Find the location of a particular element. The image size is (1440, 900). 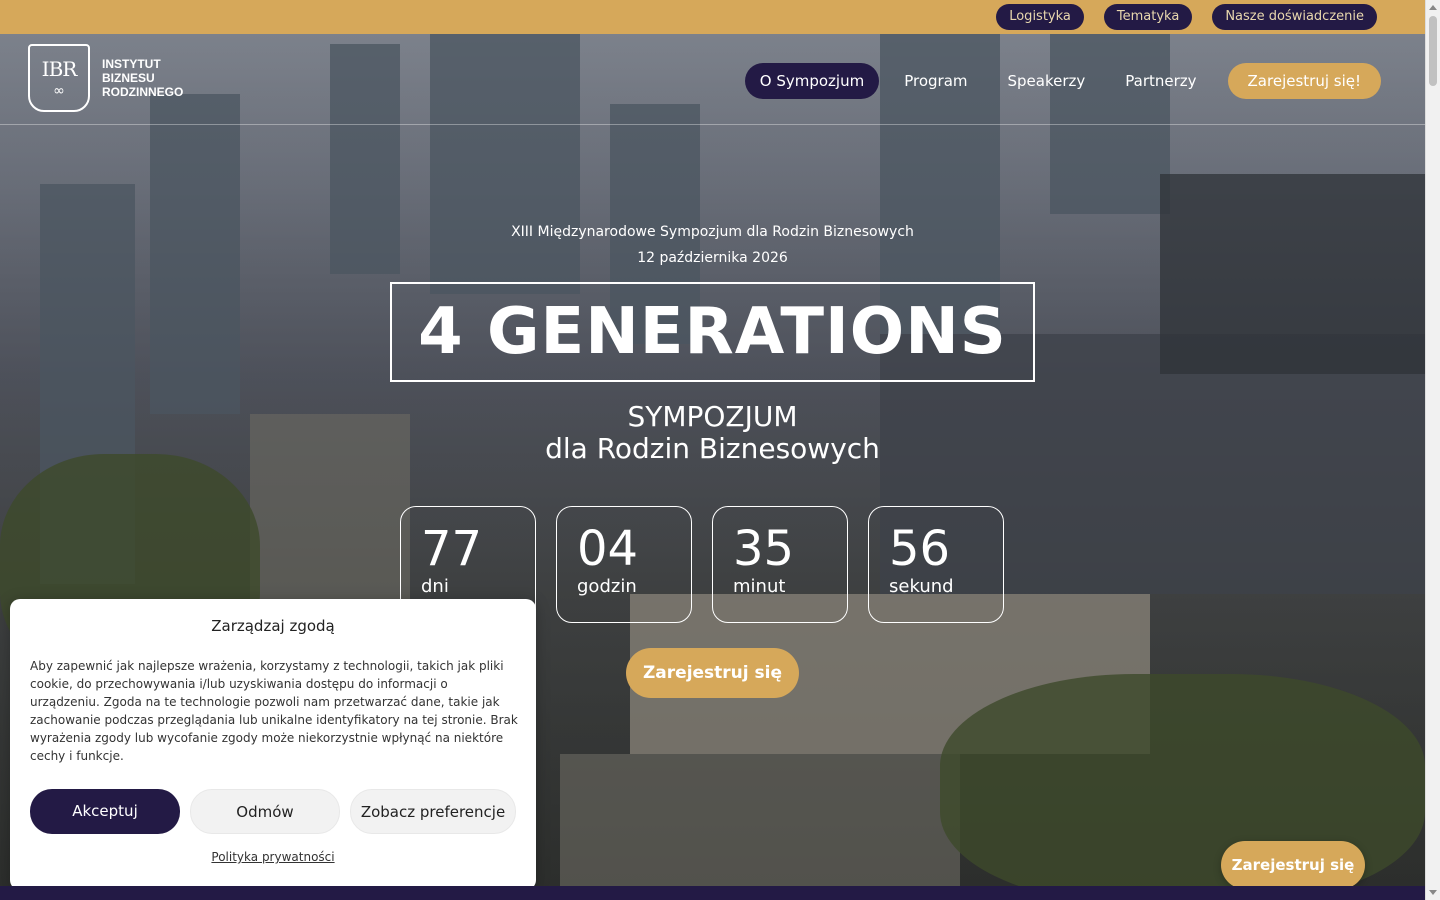

preferences-button: Zobacz preferencje is located at coordinates (433, 811).